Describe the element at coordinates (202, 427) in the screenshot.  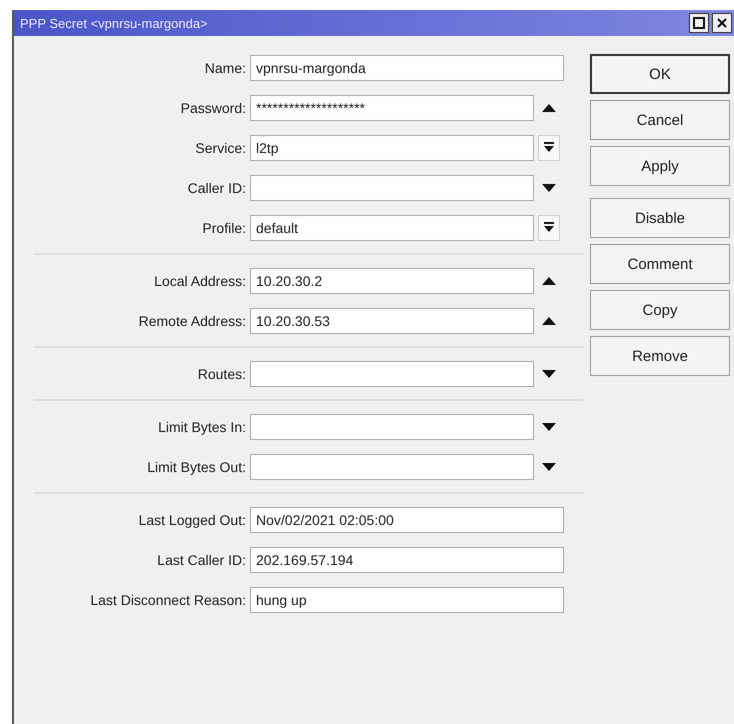
I see `field-label: Limit Bytes In:` at that location.